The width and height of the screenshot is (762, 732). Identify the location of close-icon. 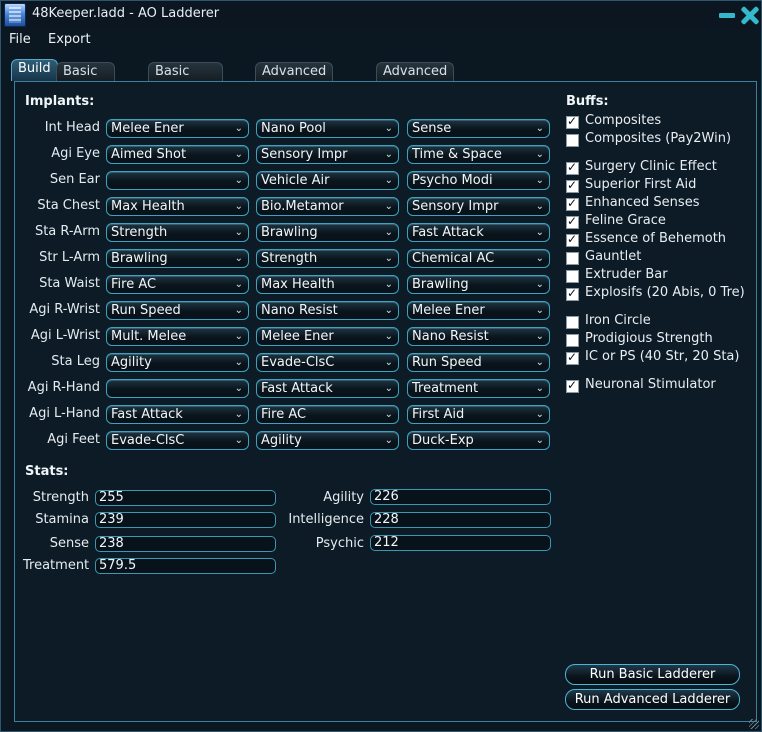
(750, 15).